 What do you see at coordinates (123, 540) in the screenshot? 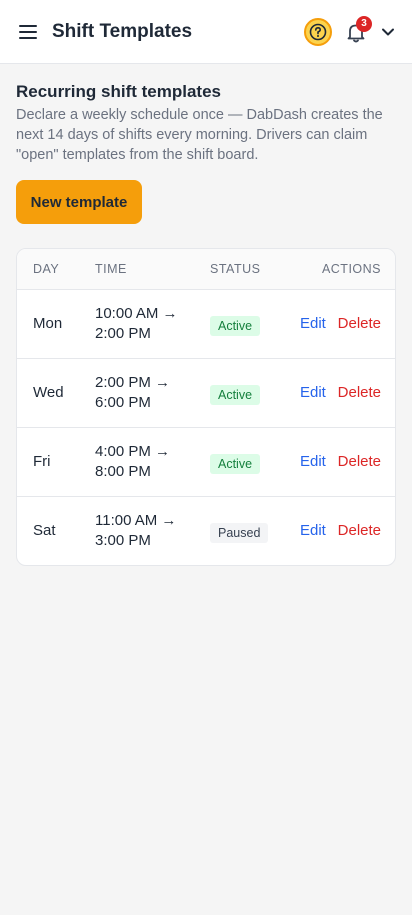
I see `row-time-end: 3:00 PM` at bounding box center [123, 540].